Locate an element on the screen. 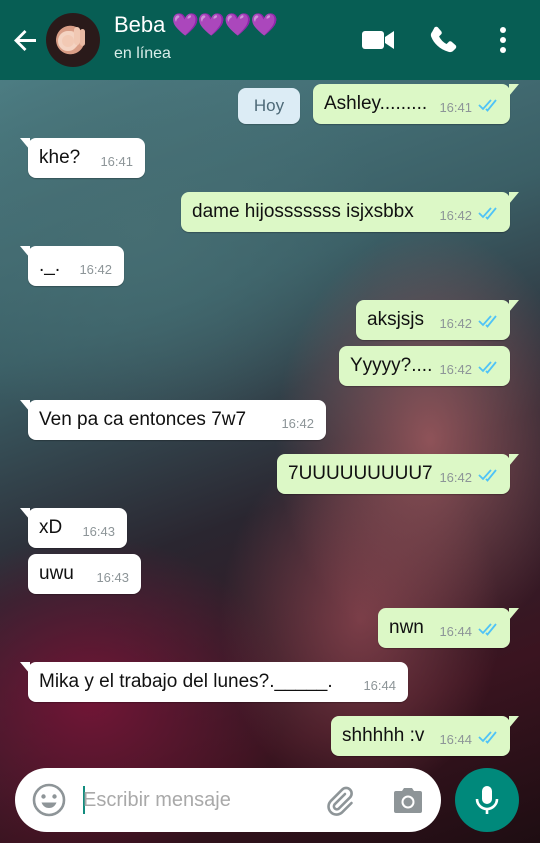  message-text: khe? is located at coordinates (60, 157).